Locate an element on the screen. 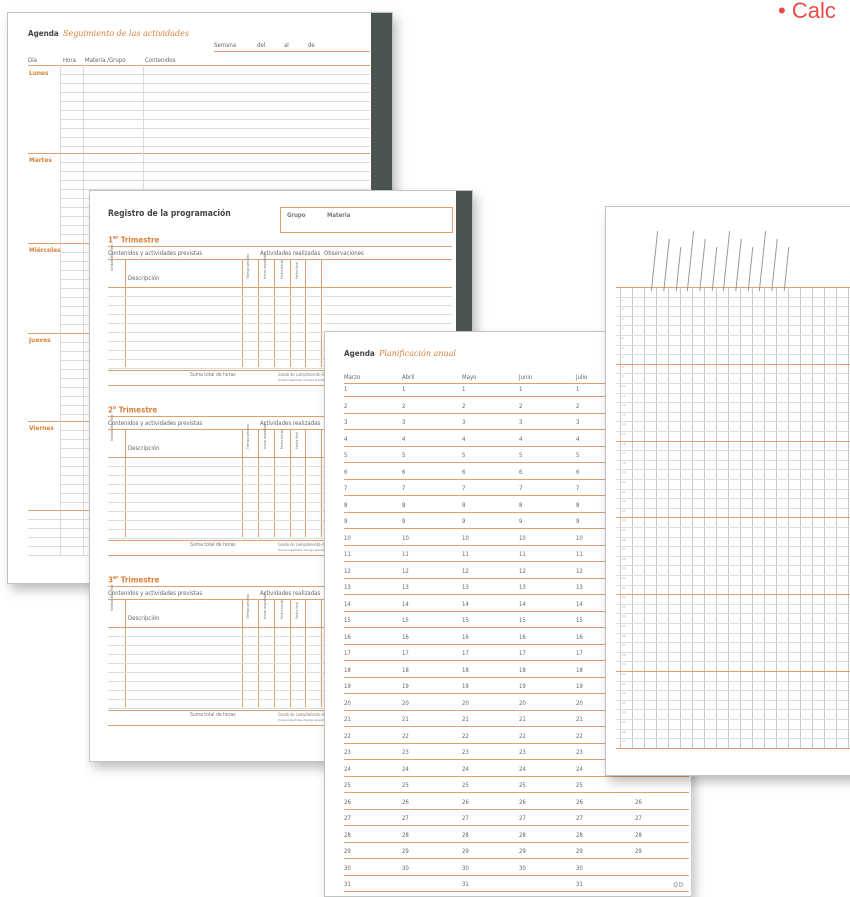  row-number: 12 is located at coordinates (624, 405).